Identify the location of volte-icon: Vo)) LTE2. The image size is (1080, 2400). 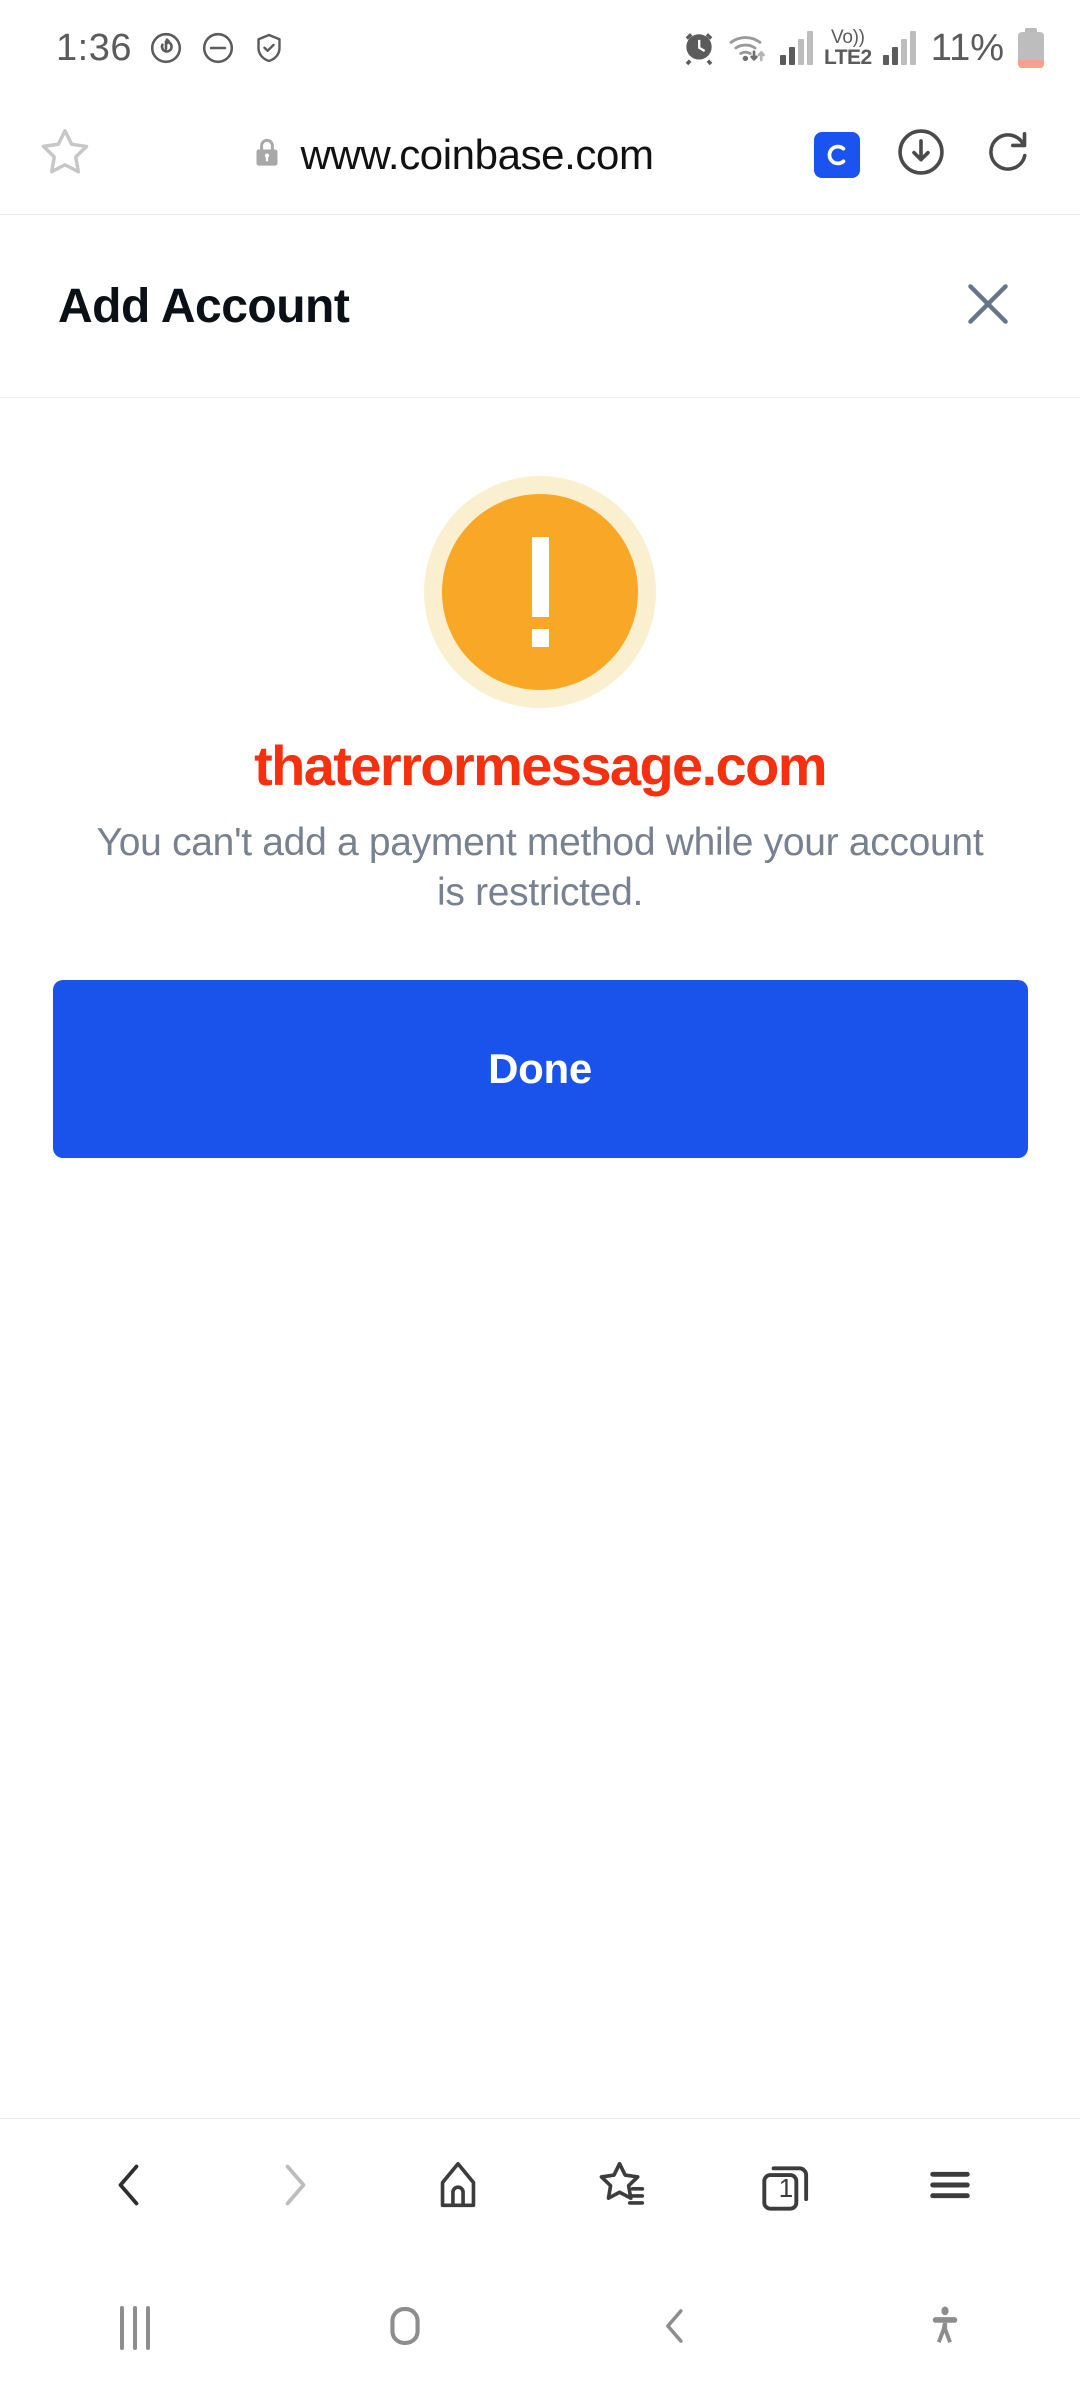
(847, 47).